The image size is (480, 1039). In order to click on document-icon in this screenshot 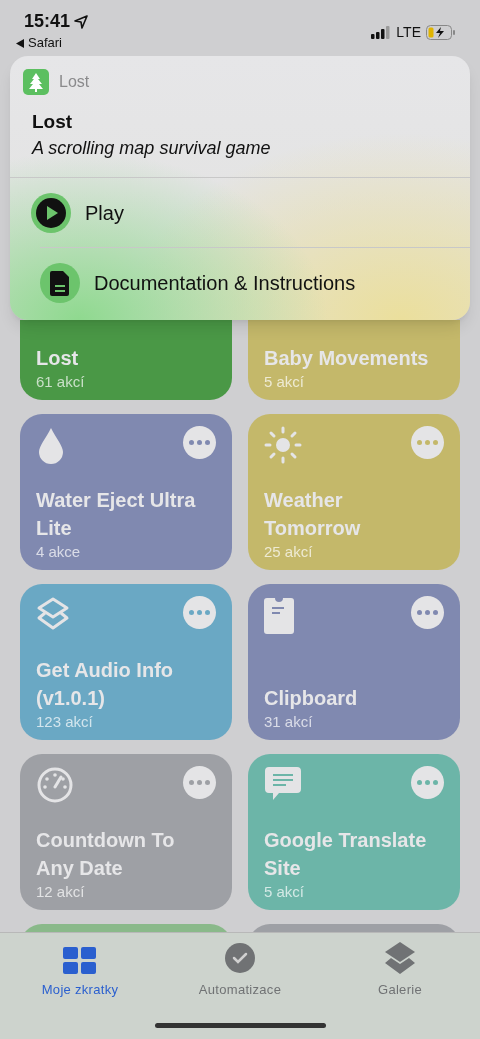, I will do `click(60, 282)`.